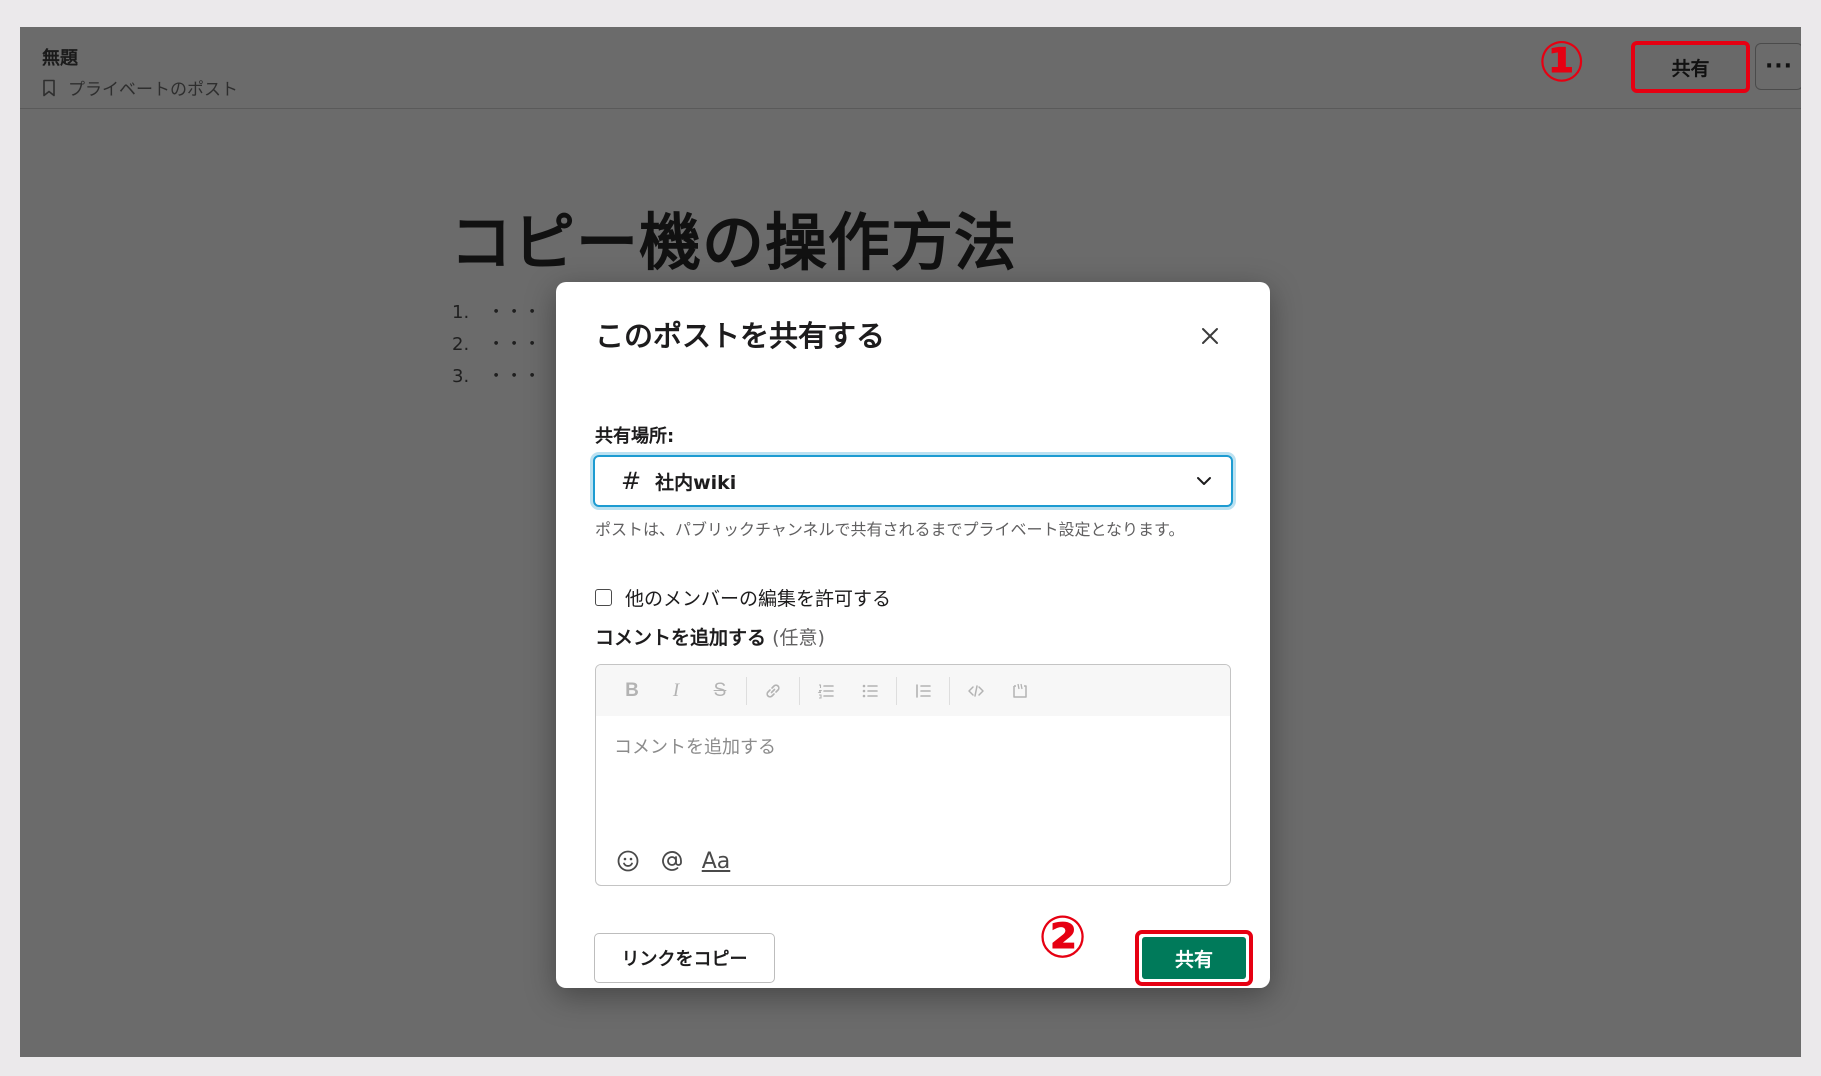 The image size is (1821, 1076). I want to click on comment-optional-text: (任意), so click(798, 638).